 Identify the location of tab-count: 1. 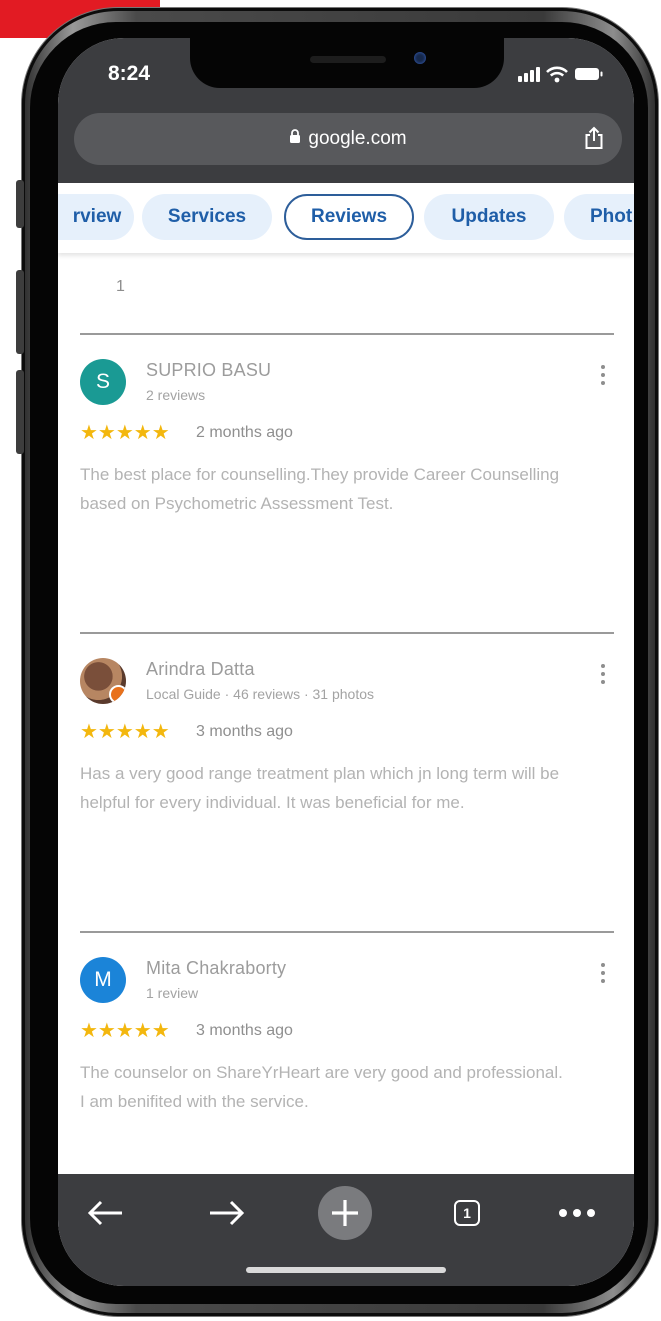
(467, 1213).